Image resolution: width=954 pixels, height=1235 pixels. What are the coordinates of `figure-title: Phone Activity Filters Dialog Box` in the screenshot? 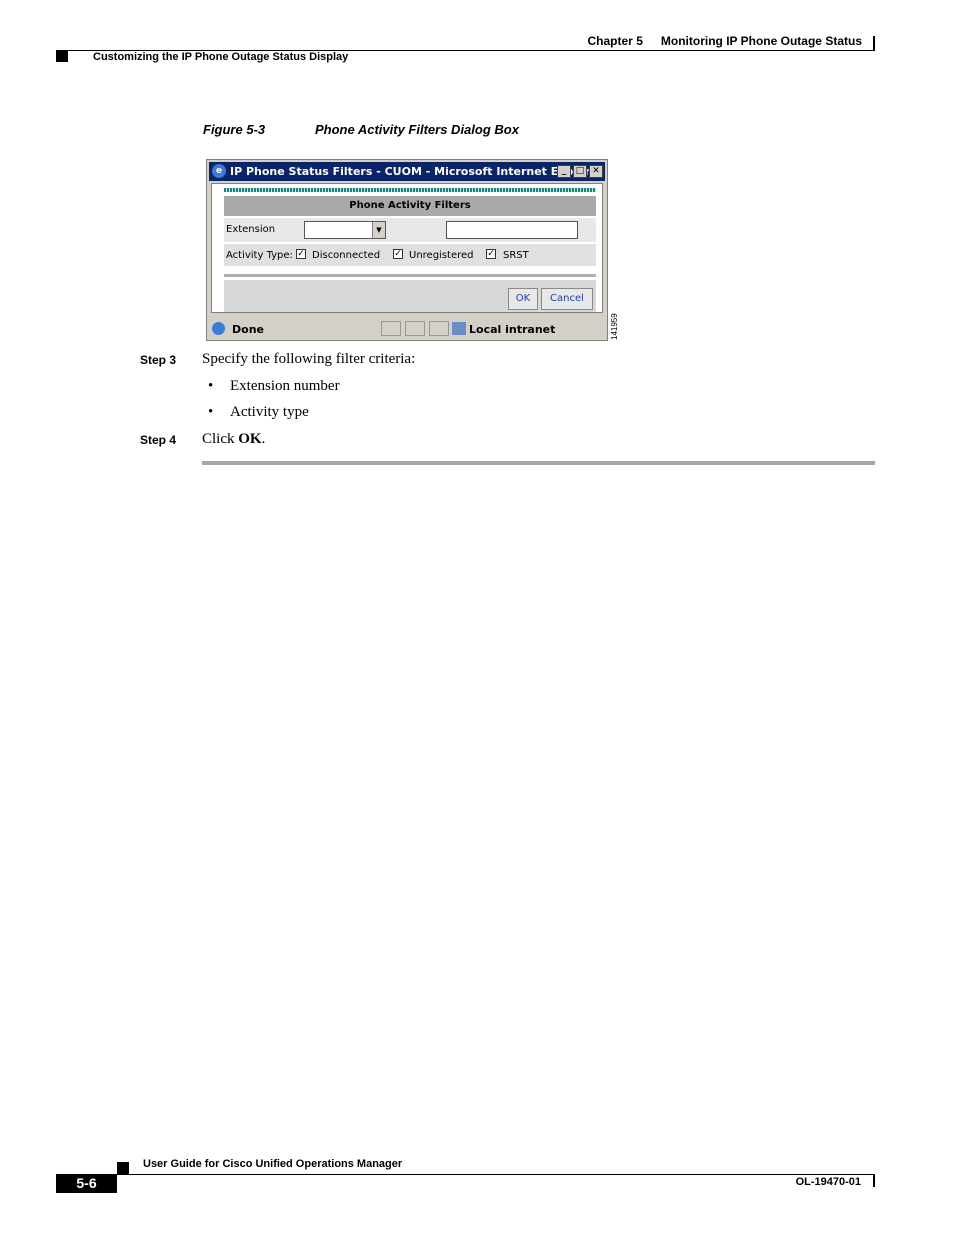 It's located at (417, 129).